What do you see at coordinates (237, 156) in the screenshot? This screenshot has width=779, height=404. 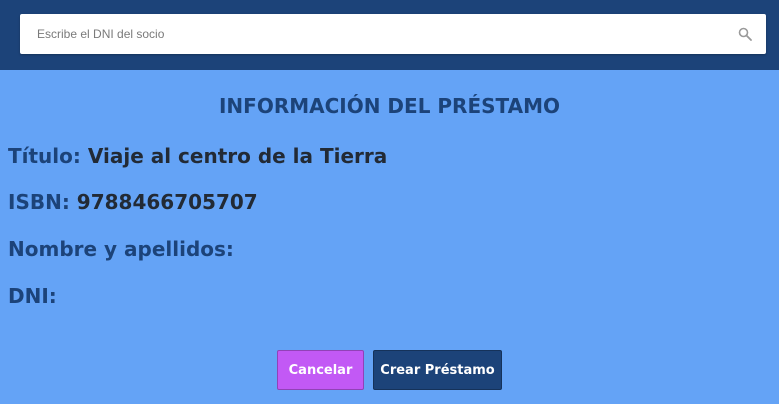 I see `book-title-value: Viaje al centro de la Tierra` at bounding box center [237, 156].